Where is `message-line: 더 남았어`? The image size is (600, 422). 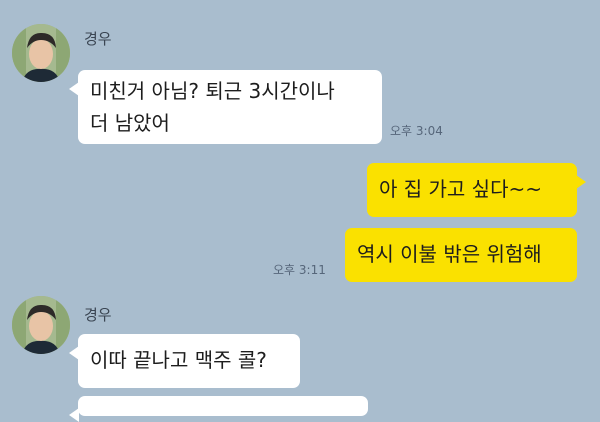 message-line: 더 남았어 is located at coordinates (130, 123).